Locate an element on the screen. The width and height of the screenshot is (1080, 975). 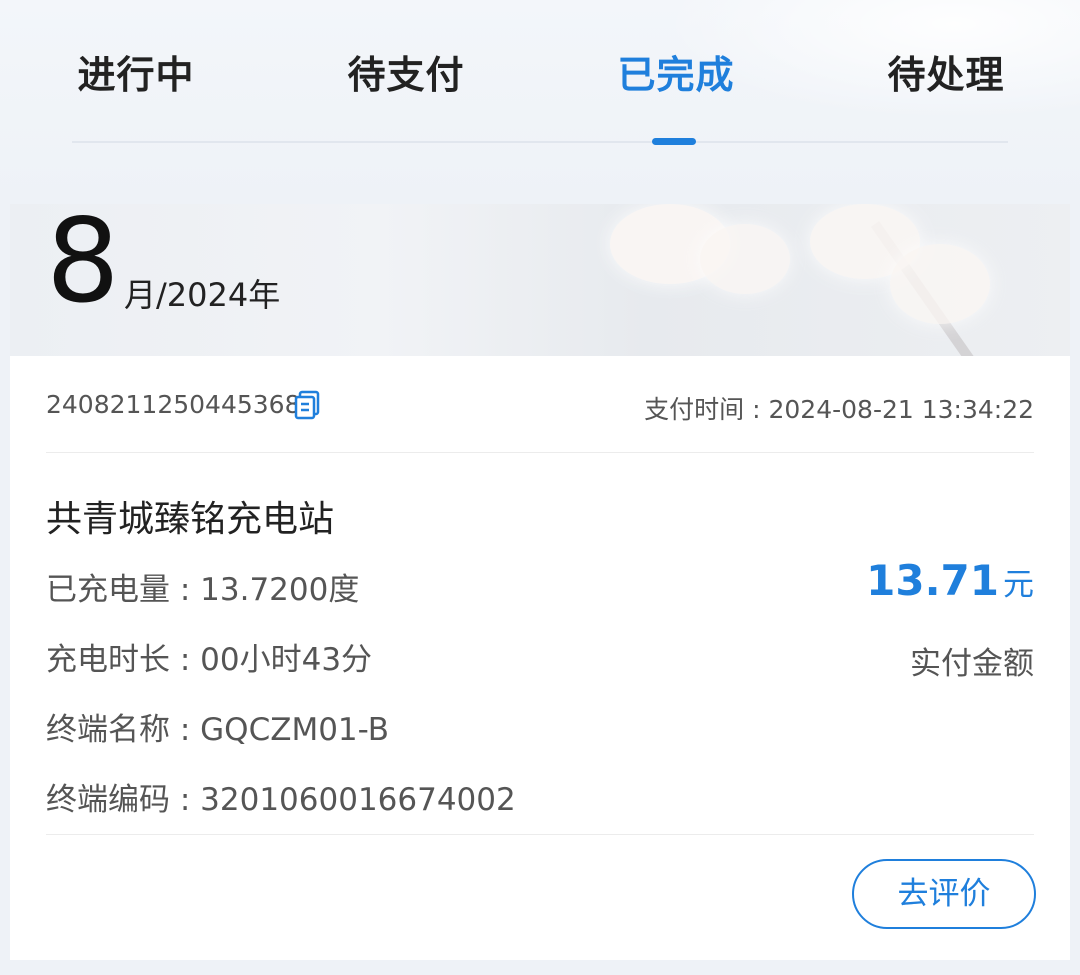
status-tabs: 进行中 待支付 已完成 待处理 is located at coordinates (540, 70).